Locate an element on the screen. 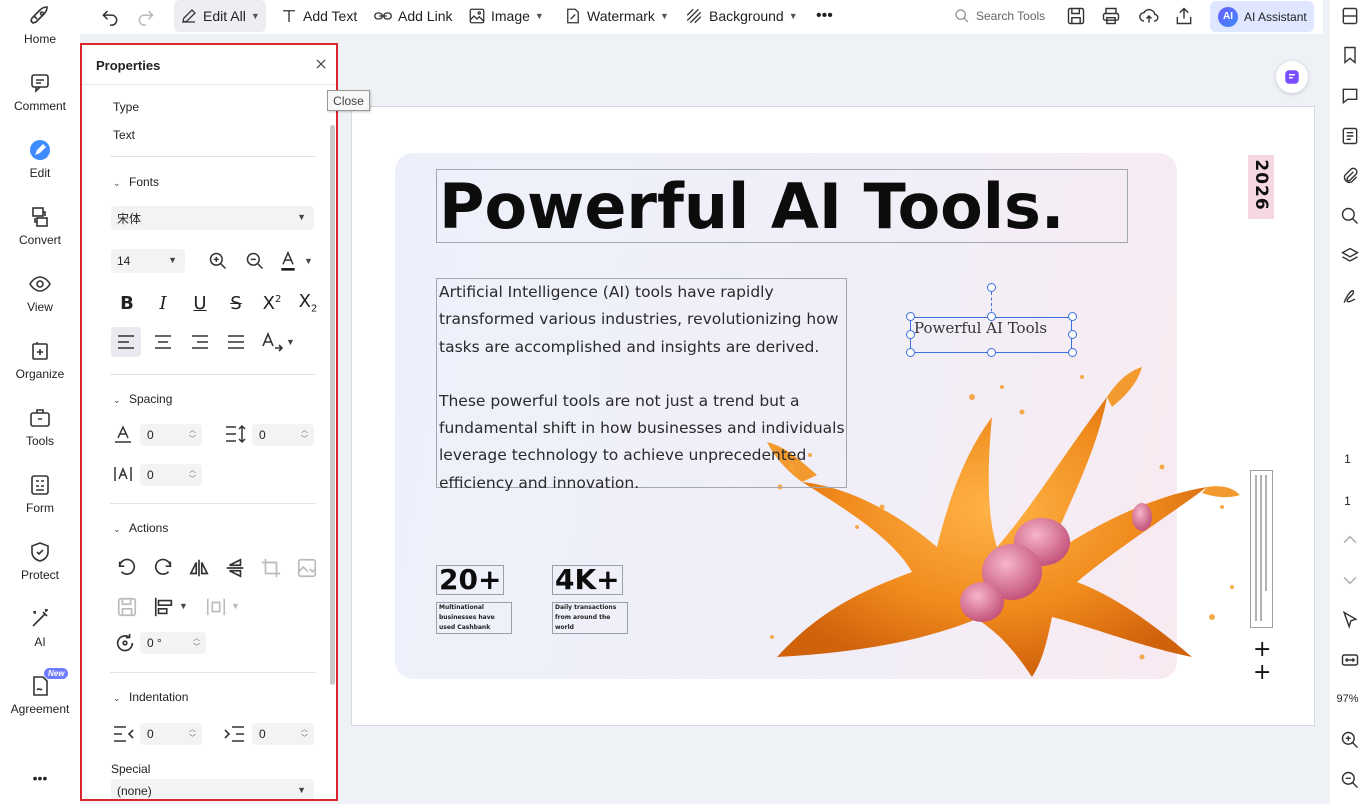 This screenshot has width=1365, height=804. increase-font-icon is located at coordinates (218, 261).